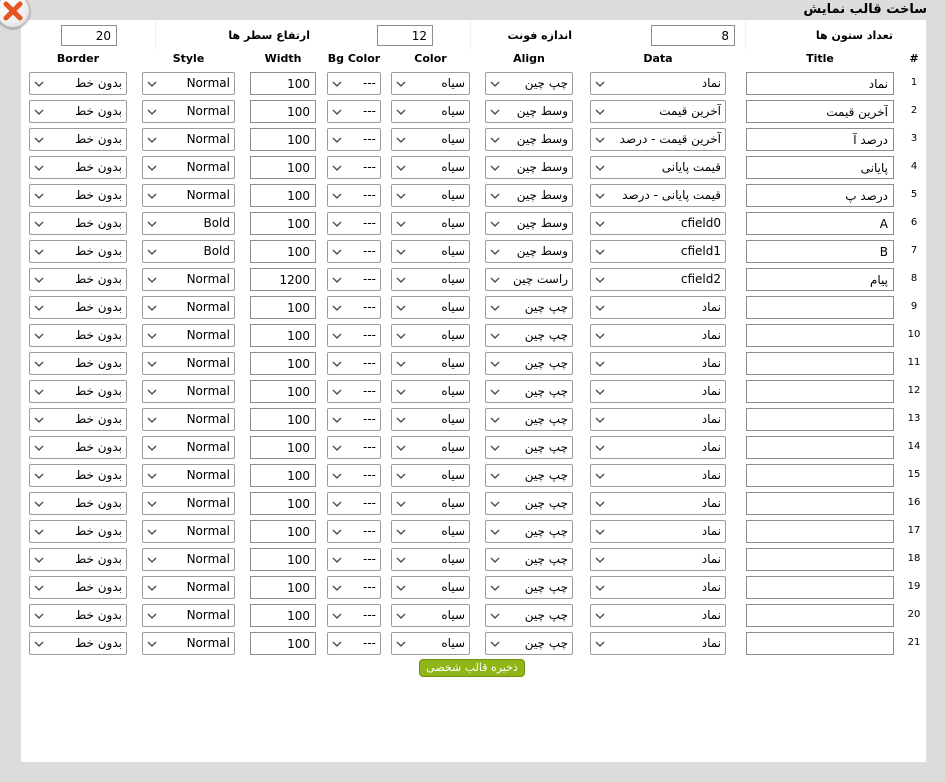 The image size is (945, 782). I want to click on close-button, so click(15, 14).